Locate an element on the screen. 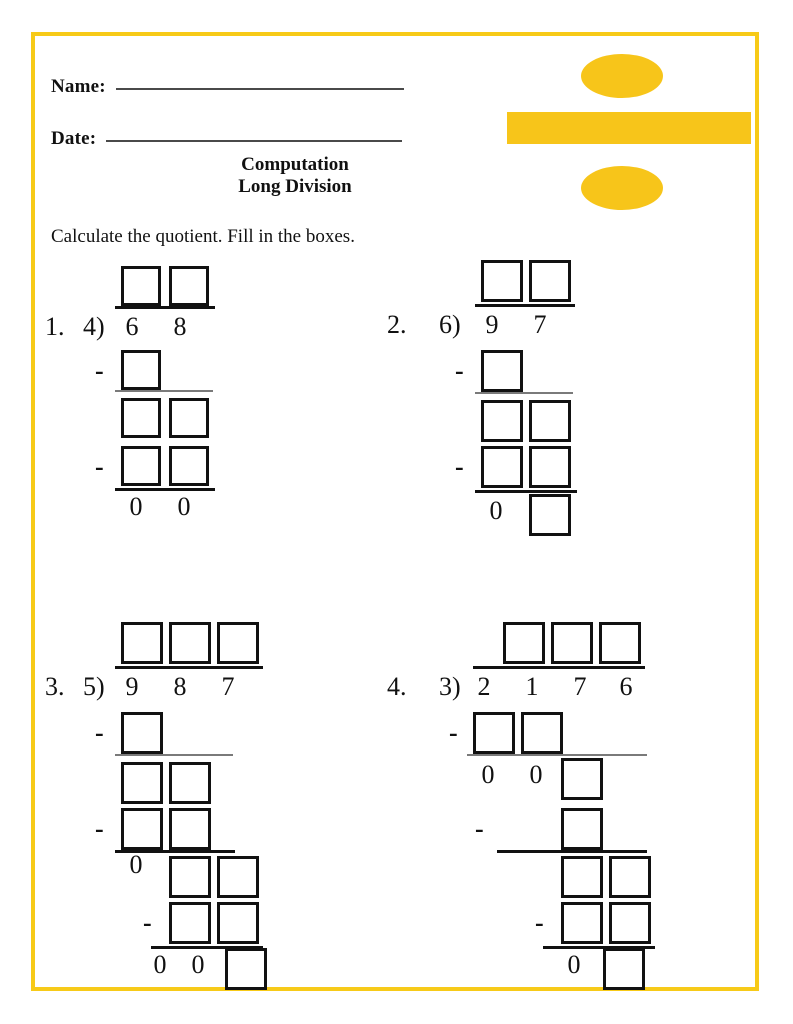  problem-4: 4. 3) 2 1 7 6 - 0 0 - - 0 is located at coordinates (552, 806).